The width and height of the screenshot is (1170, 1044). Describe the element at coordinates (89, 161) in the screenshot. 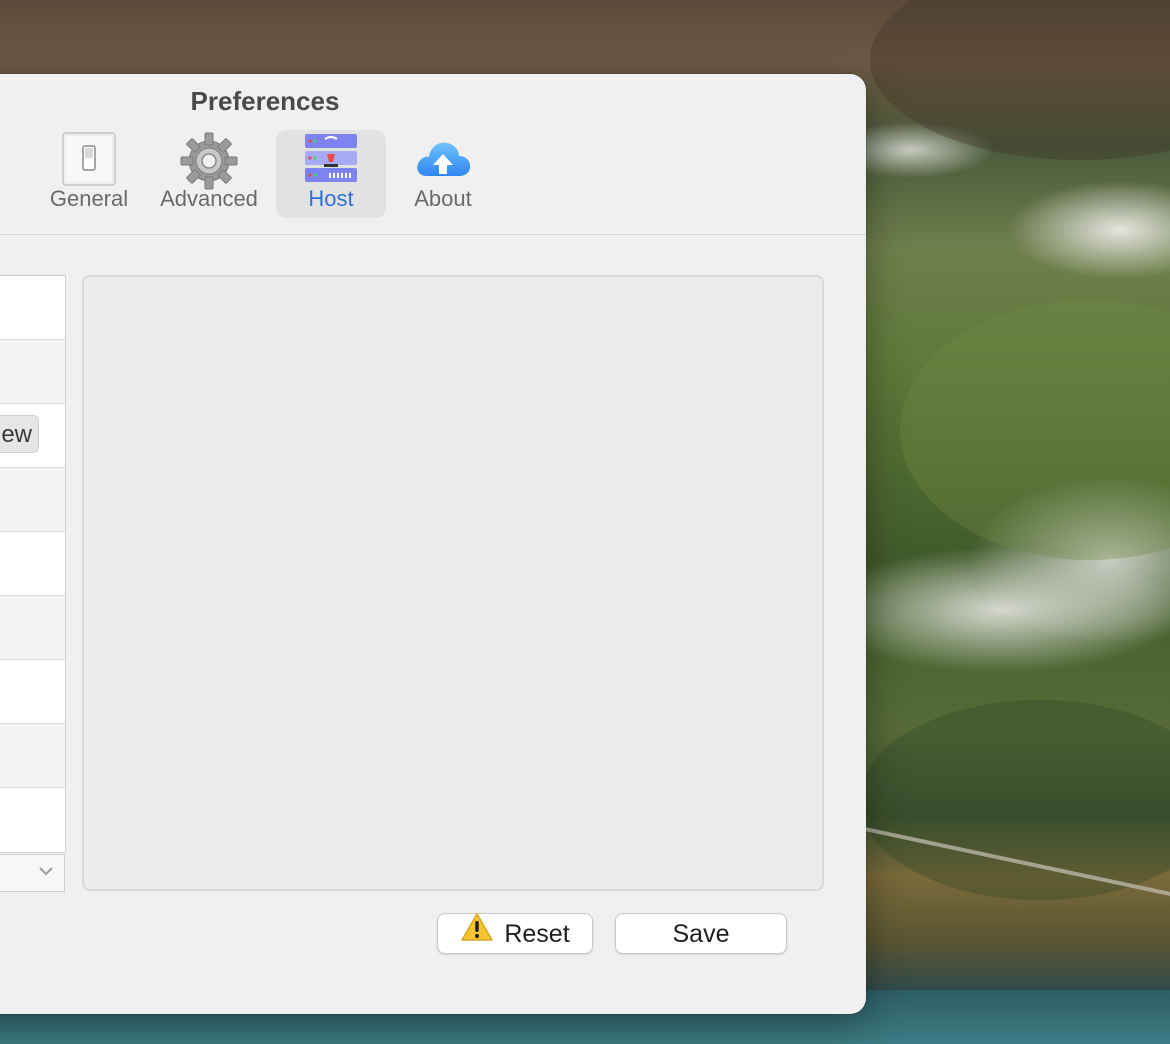

I see `switch-icon` at that location.